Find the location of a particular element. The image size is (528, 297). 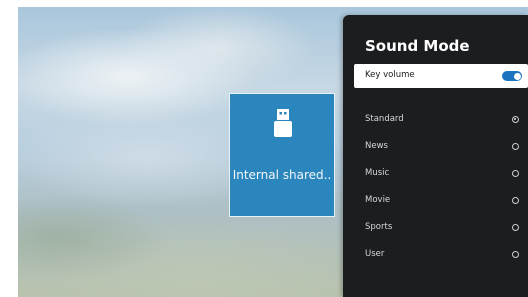

sound-option-movie: Movie is located at coordinates (441, 201).